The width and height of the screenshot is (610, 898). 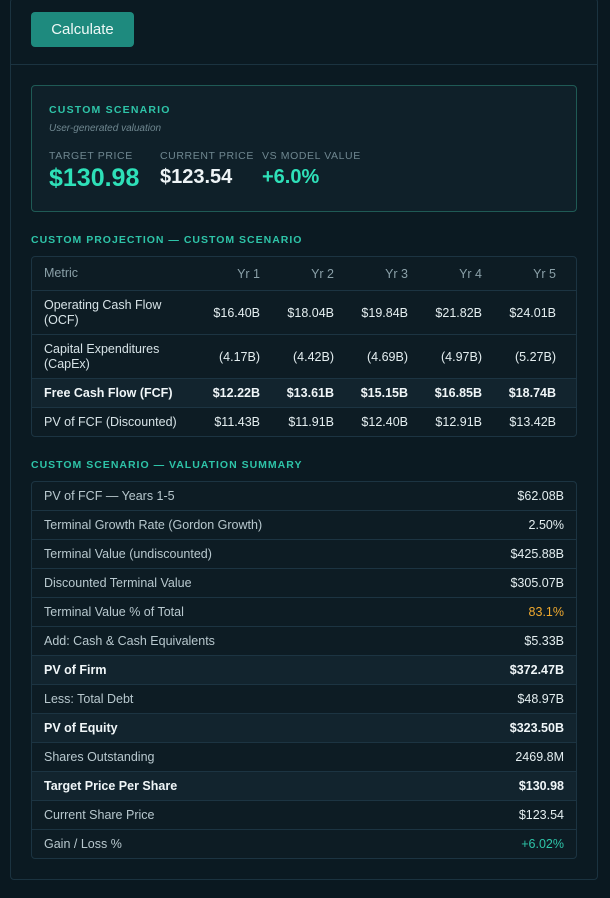 I want to click on summary-value: $5.33B, so click(x=544, y=641).